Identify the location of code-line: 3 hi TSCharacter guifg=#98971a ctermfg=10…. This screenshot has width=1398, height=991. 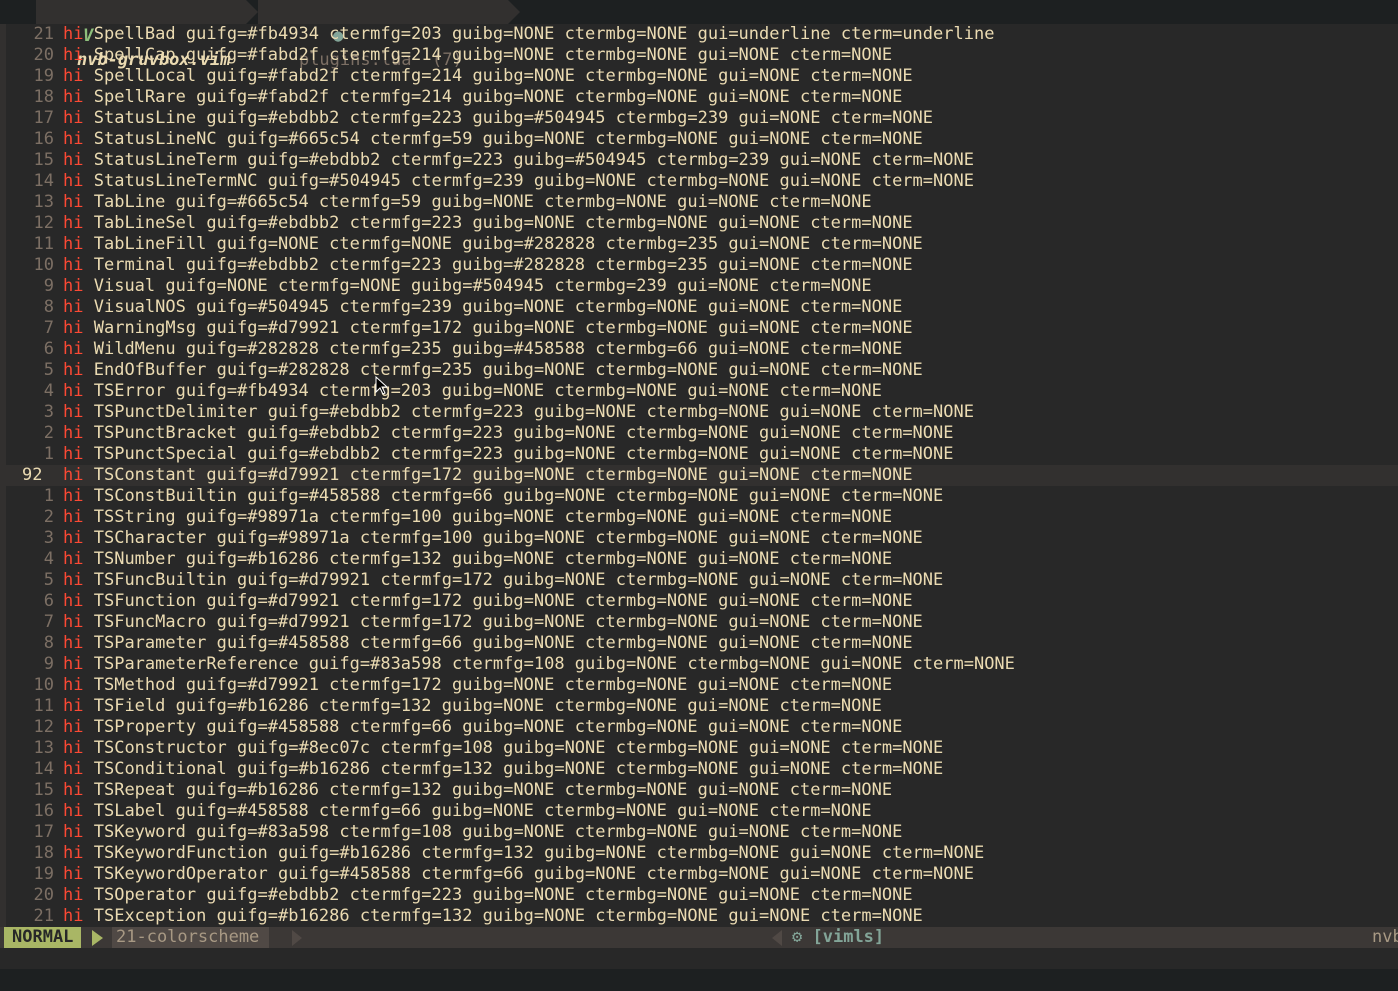
(699, 538).